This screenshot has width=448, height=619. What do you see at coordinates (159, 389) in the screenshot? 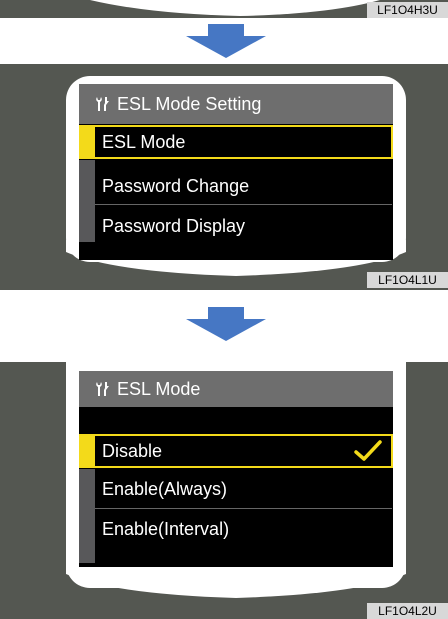
I see `screen-title: ESL Mode` at bounding box center [159, 389].